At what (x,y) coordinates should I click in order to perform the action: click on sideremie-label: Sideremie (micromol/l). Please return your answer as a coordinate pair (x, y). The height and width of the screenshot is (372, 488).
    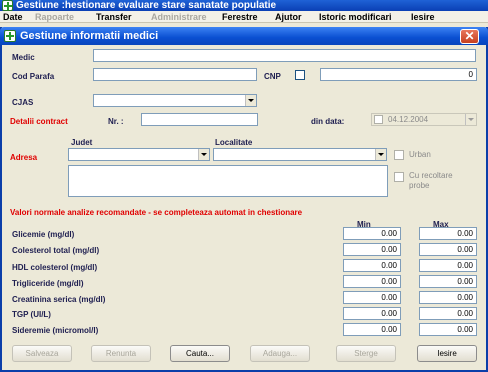
    Looking at the image, I should click on (55, 330).